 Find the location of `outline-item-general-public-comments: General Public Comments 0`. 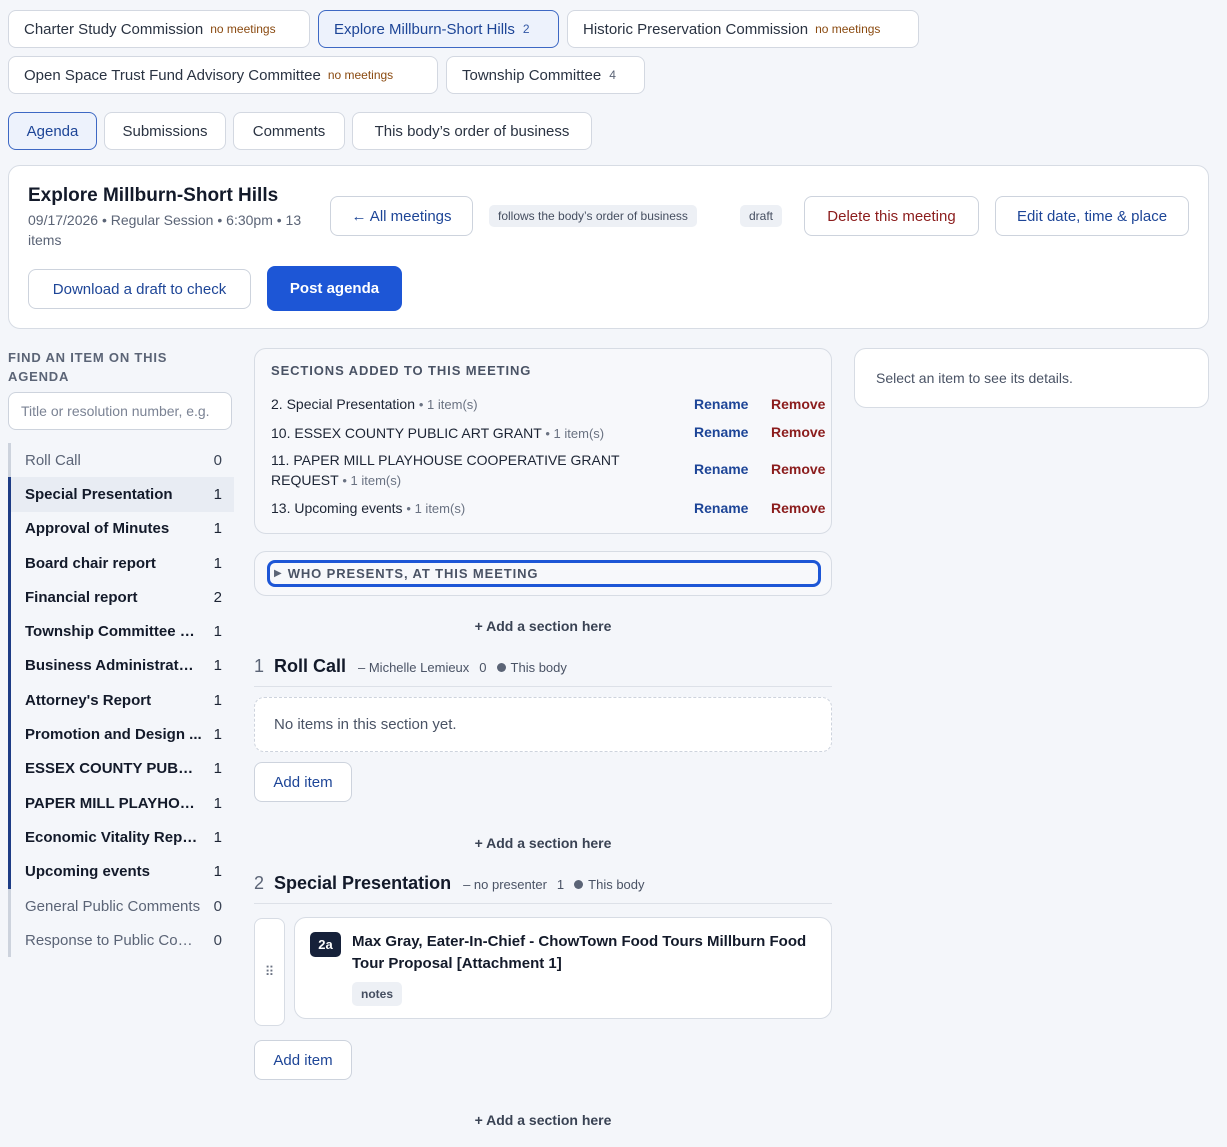

outline-item-general-public-comments: General Public Comments 0 is located at coordinates (121, 906).